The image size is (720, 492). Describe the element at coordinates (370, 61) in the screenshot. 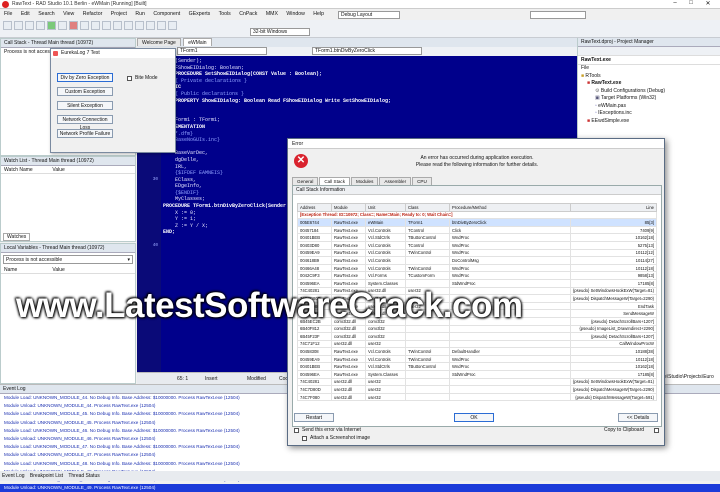

I see `code-line: (Sender);` at that location.